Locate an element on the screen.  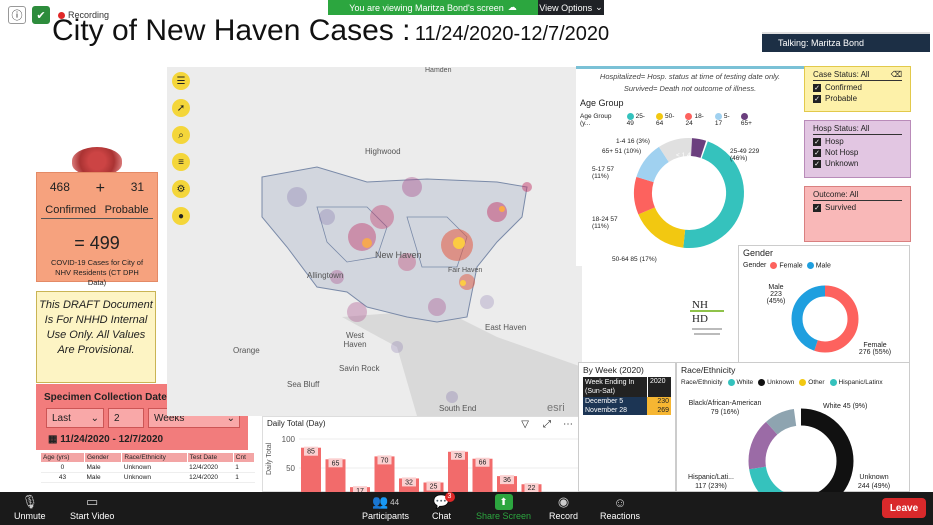
label-hispanic-value: 117 (23%) is located at coordinates (711, 486).